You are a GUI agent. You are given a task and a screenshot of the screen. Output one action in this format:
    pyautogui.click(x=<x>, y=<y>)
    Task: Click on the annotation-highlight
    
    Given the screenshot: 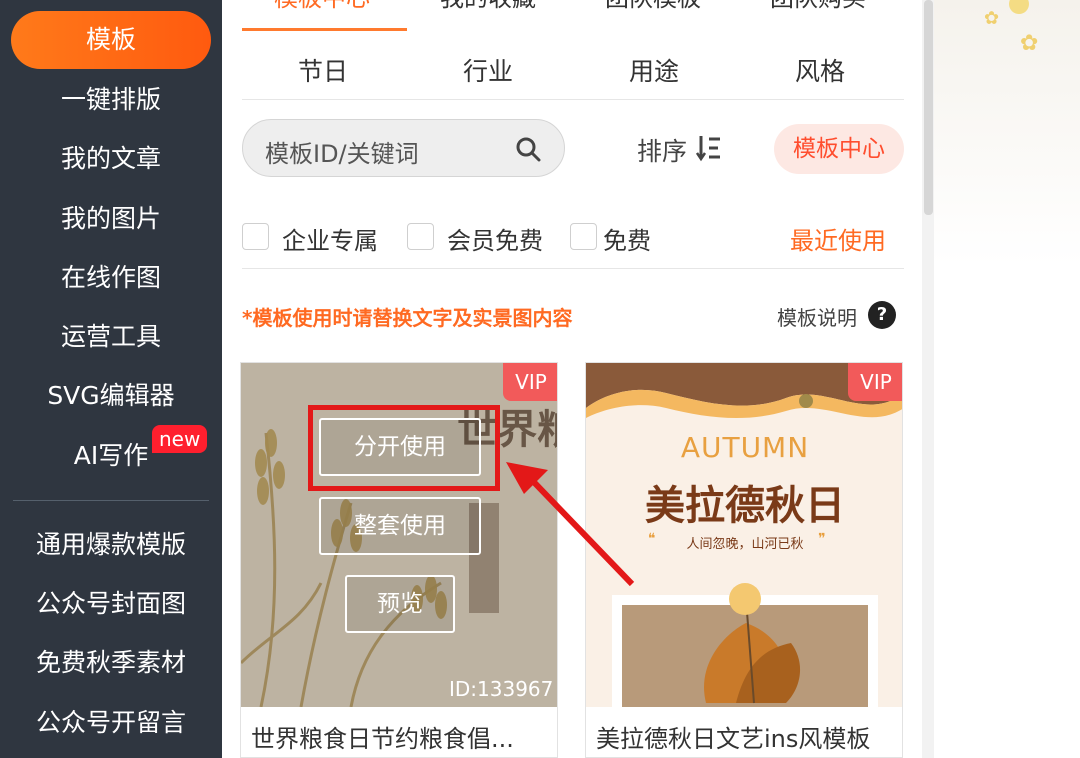 What is the action you would take?
    pyautogui.click(x=404, y=448)
    